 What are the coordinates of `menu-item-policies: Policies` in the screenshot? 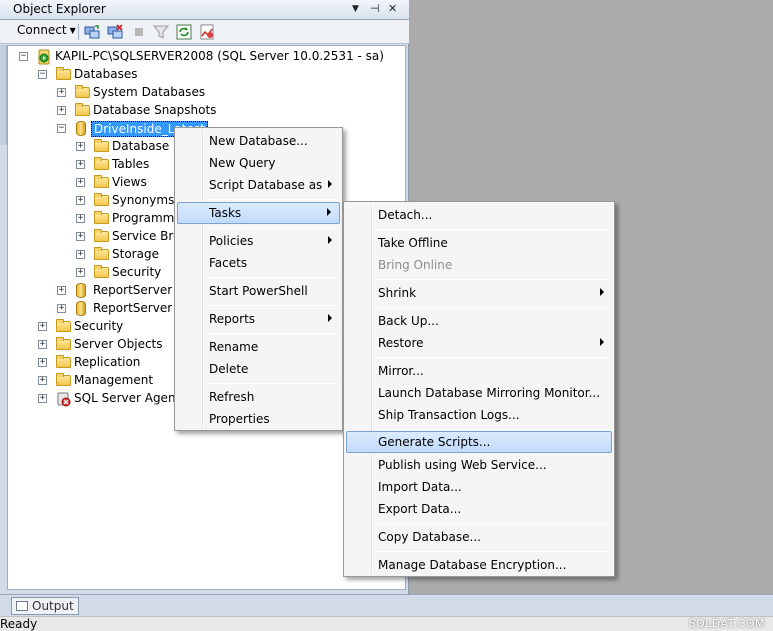 It's located at (258, 241).